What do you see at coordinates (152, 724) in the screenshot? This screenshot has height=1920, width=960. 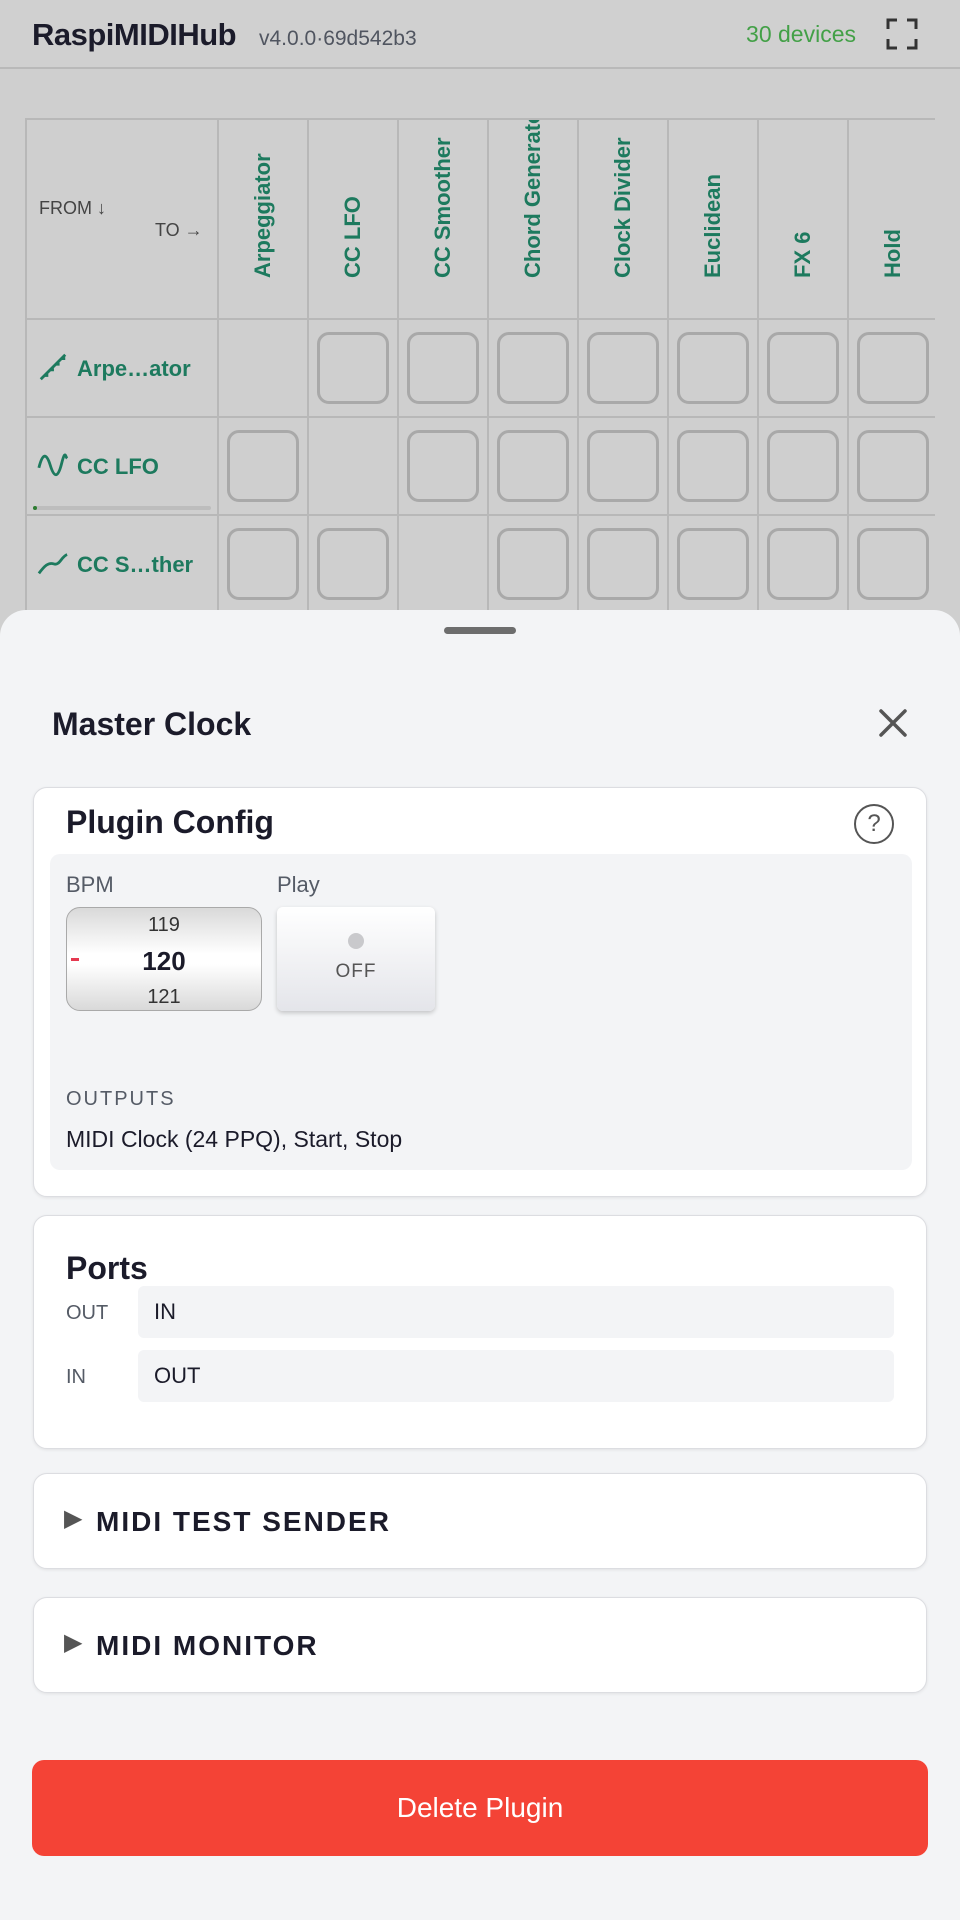 I see `sheet-title: Master Clock` at bounding box center [152, 724].